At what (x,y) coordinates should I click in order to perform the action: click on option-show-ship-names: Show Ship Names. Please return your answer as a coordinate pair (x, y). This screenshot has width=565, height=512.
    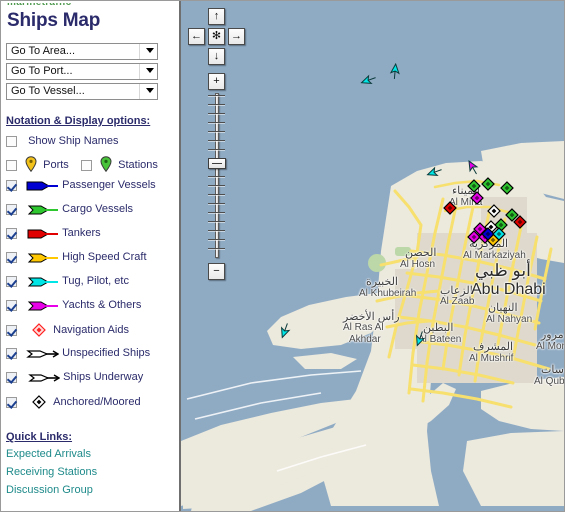
    Looking at the image, I should click on (62, 145).